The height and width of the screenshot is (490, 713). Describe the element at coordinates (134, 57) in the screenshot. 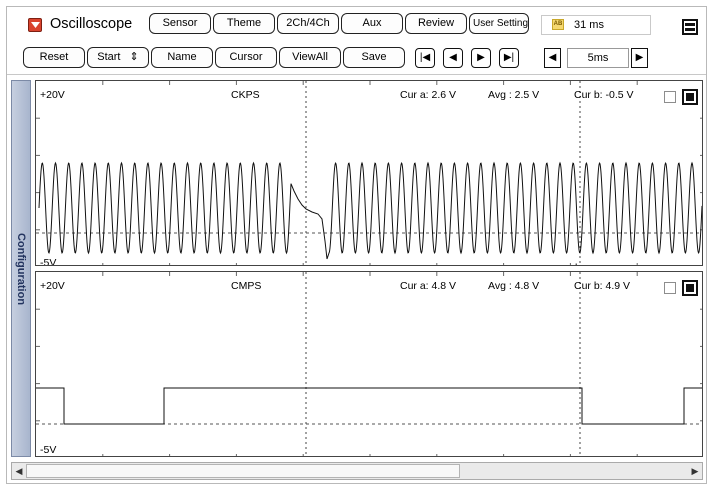

I see `spinner-icon: ⇕` at that location.